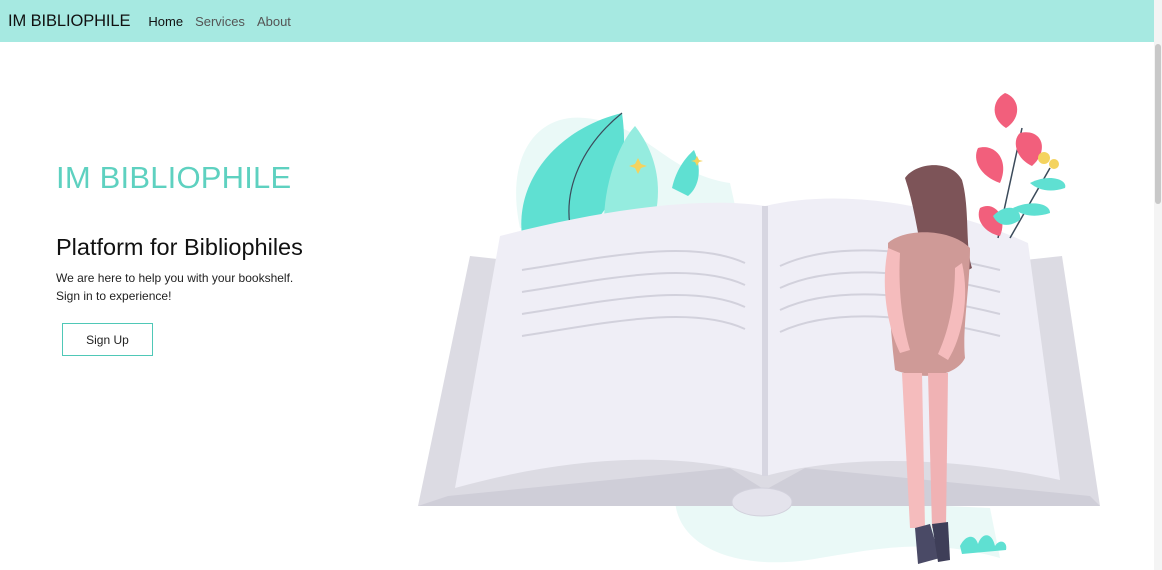 The image size is (1162, 570). Describe the element at coordinates (1158, 124) in the screenshot. I see `scrollbar-thumb` at that location.